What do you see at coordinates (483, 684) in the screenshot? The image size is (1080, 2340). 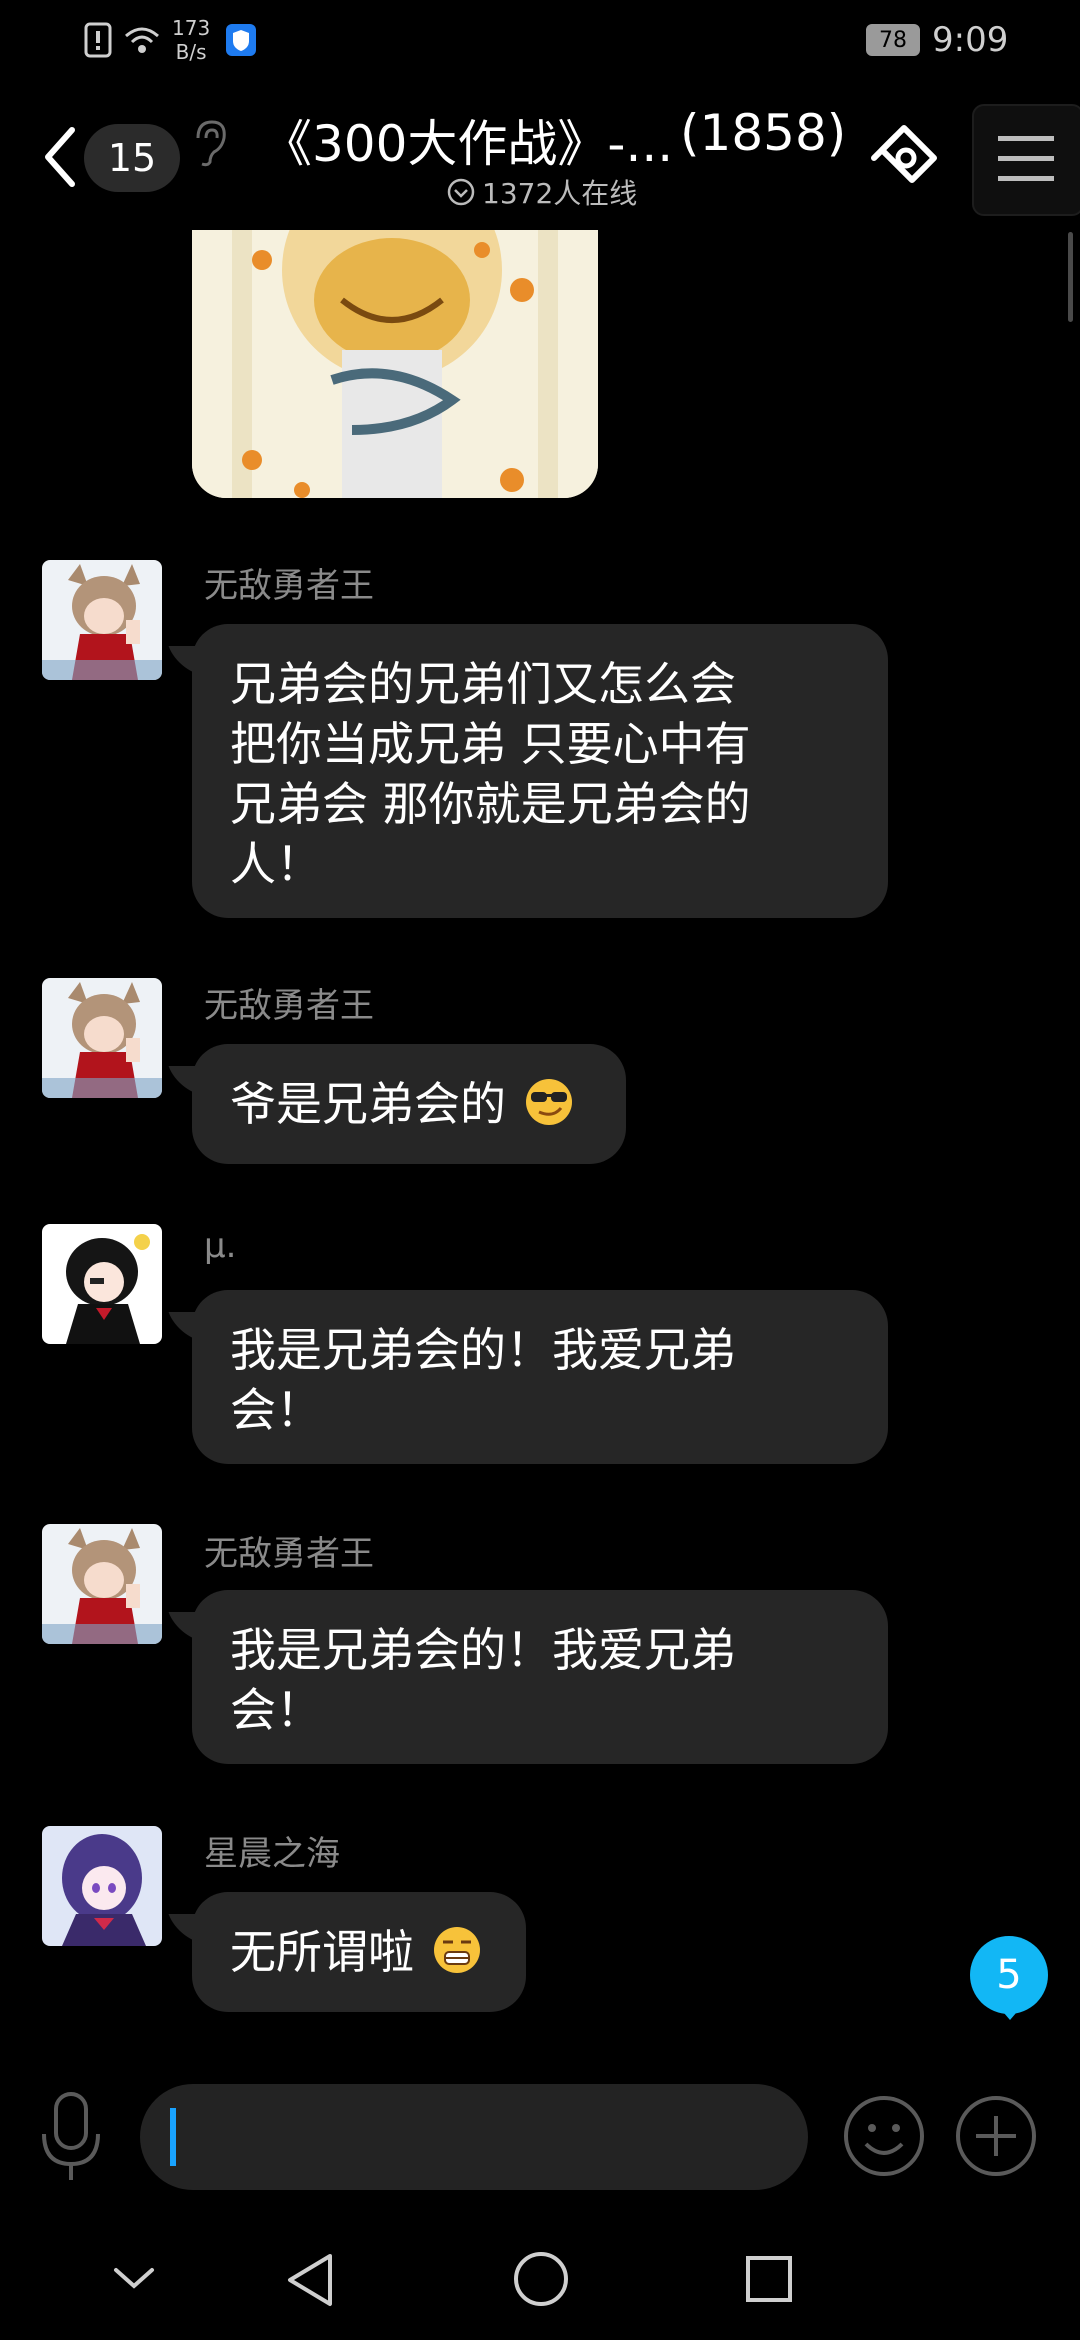 I see `message-line: 兄弟会的兄弟们又怎么会` at bounding box center [483, 684].